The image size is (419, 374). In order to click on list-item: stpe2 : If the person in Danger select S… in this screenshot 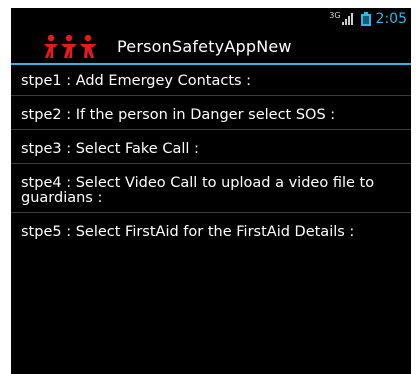, I will do `click(211, 117)`.